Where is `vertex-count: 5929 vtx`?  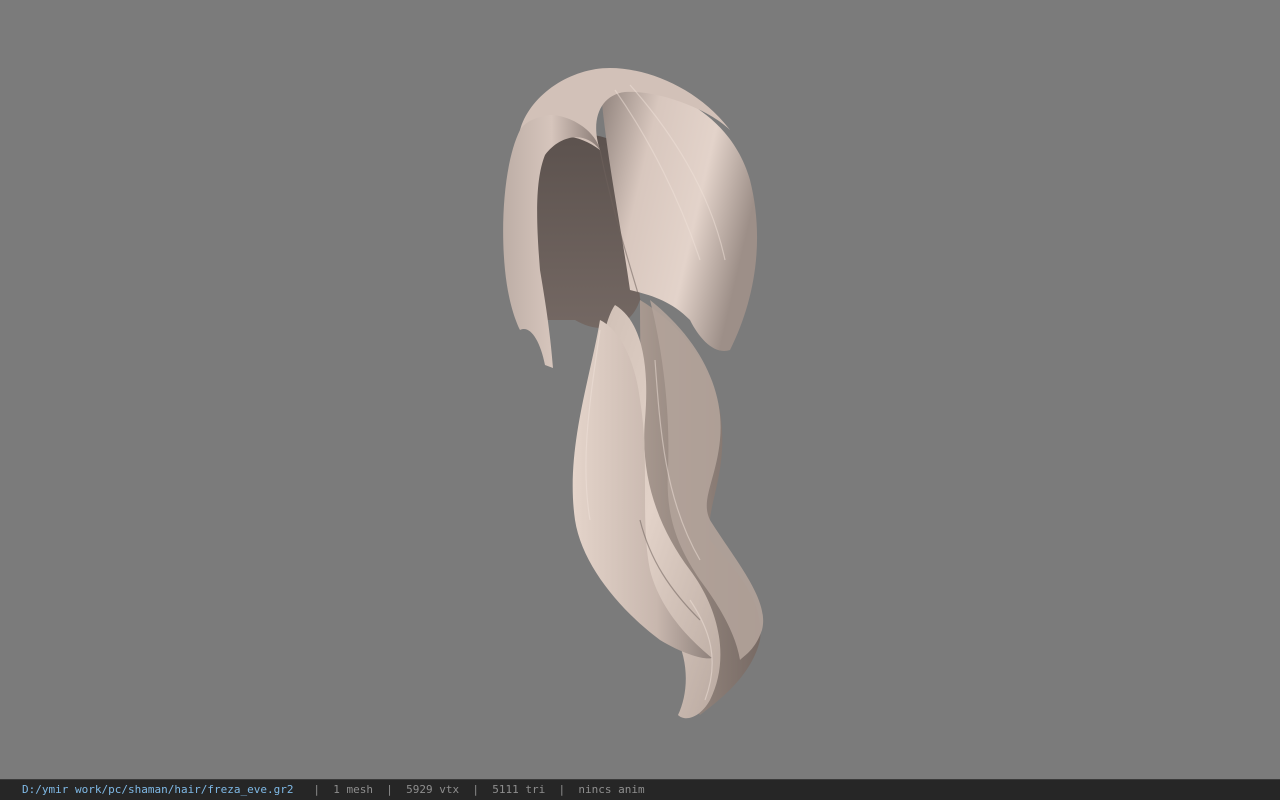 vertex-count: 5929 vtx is located at coordinates (433, 789).